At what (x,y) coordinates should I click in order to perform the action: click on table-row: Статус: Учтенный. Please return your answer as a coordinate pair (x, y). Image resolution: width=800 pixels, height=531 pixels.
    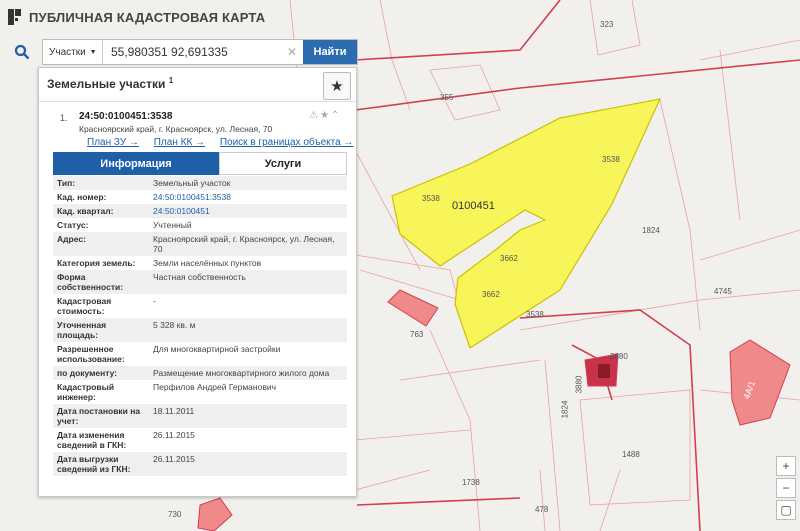
    Looking at the image, I should click on (200, 225).